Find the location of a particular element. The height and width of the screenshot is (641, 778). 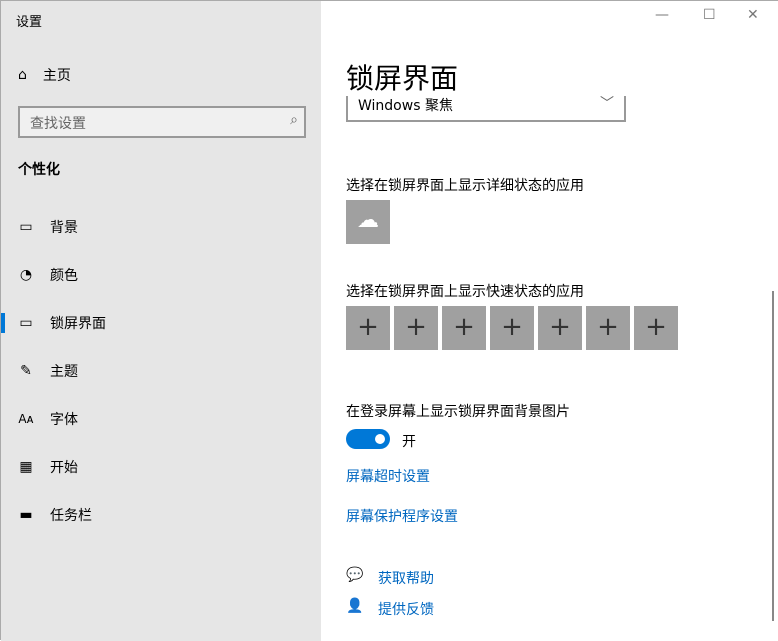

get-help-link: 获取帮助 is located at coordinates (406, 578).